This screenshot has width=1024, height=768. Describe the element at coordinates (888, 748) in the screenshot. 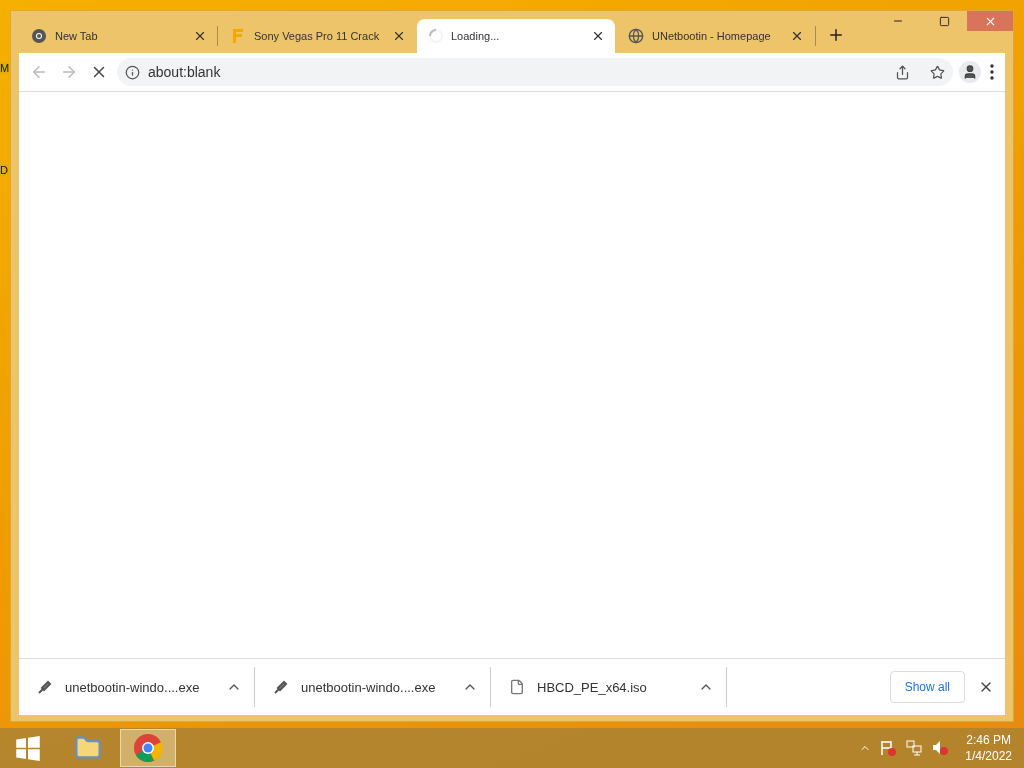

I see `action-center-flag-icon` at that location.